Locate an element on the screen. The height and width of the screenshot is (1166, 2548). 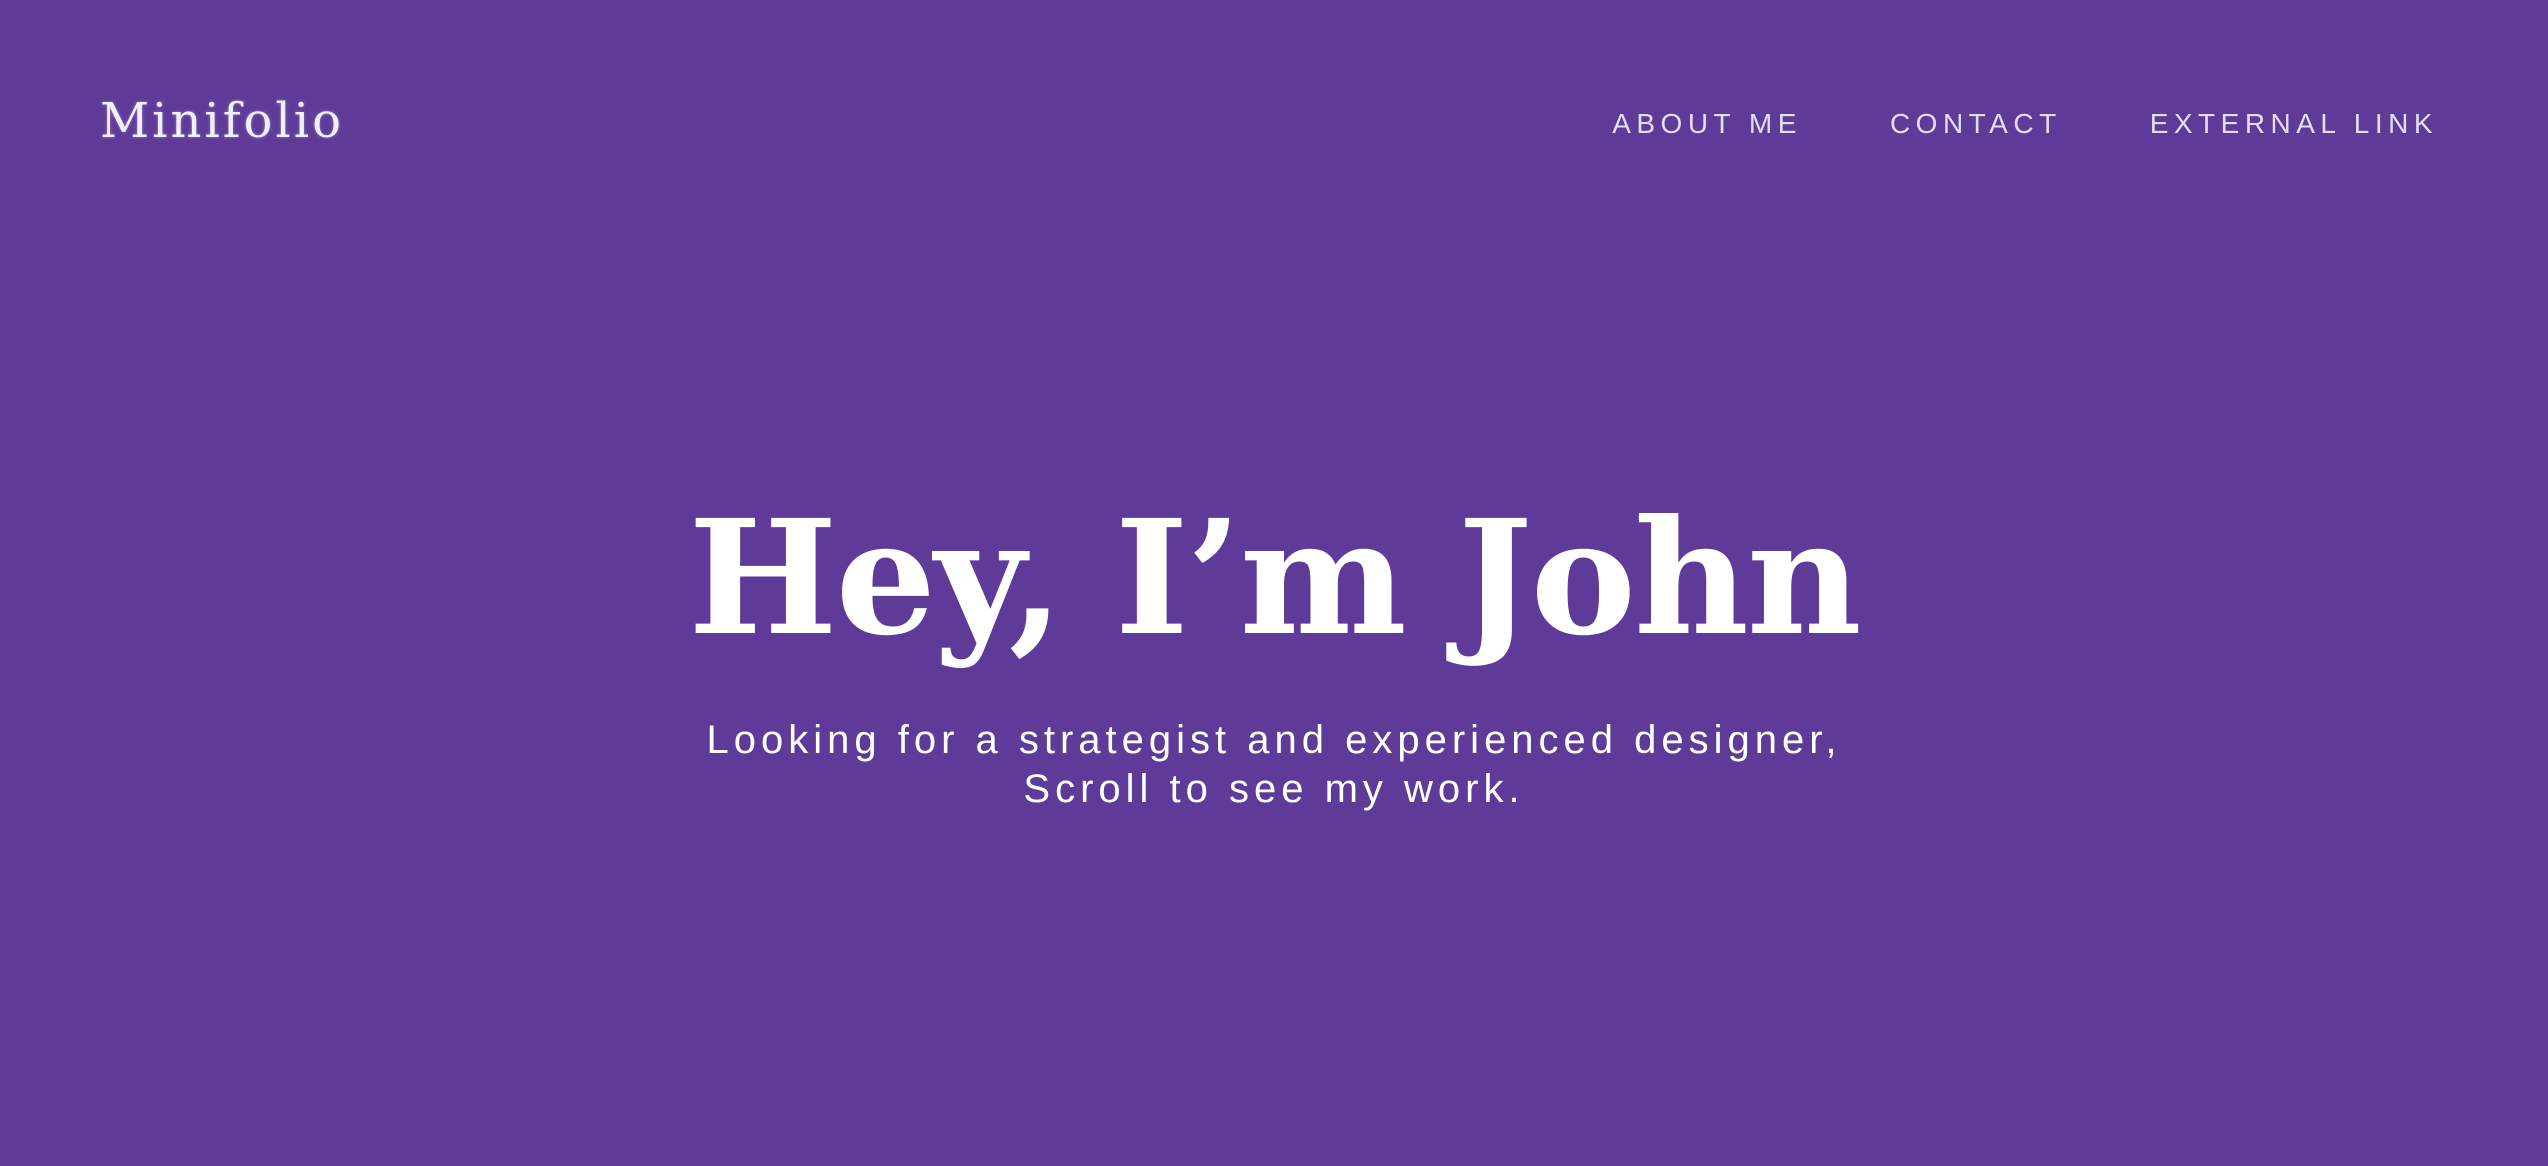
hero-subtitle-line-2: Scroll to see my work. is located at coordinates (1274, 789).